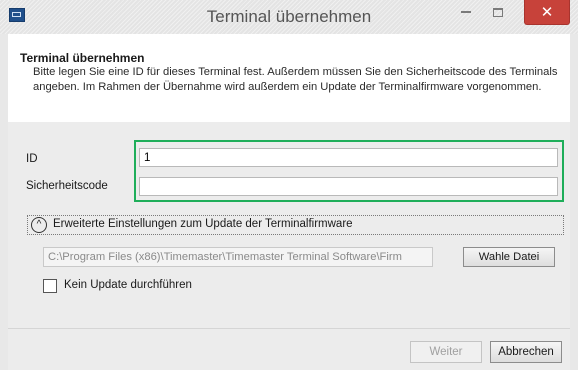 The width and height of the screenshot is (578, 370). I want to click on cancel-button: Abbrechen, so click(526, 352).